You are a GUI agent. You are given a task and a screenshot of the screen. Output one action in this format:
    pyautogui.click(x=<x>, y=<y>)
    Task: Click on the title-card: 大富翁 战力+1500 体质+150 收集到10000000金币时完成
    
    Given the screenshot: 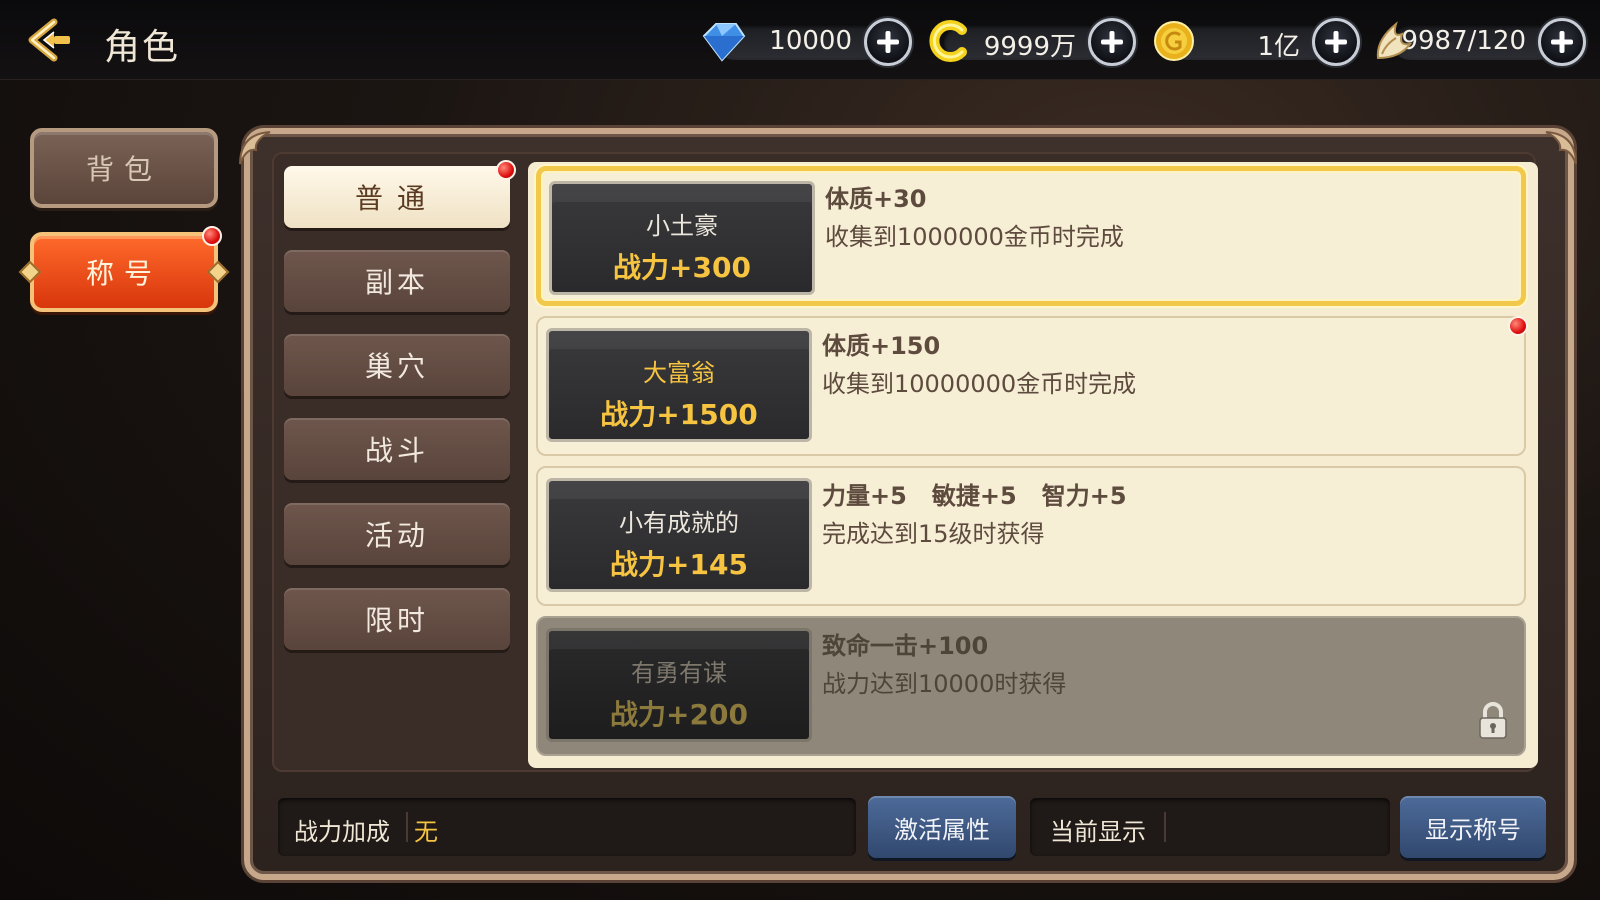 What is the action you would take?
    pyautogui.click(x=1031, y=386)
    